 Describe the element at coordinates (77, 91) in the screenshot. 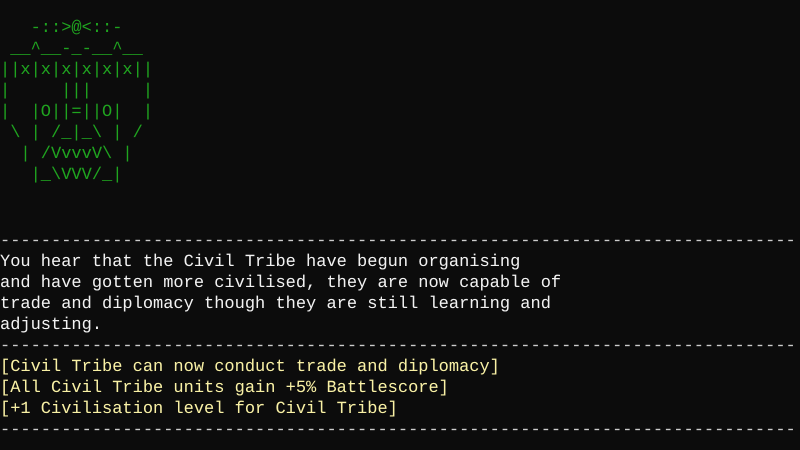

I see `ascii-art-line: | ||| |` at that location.